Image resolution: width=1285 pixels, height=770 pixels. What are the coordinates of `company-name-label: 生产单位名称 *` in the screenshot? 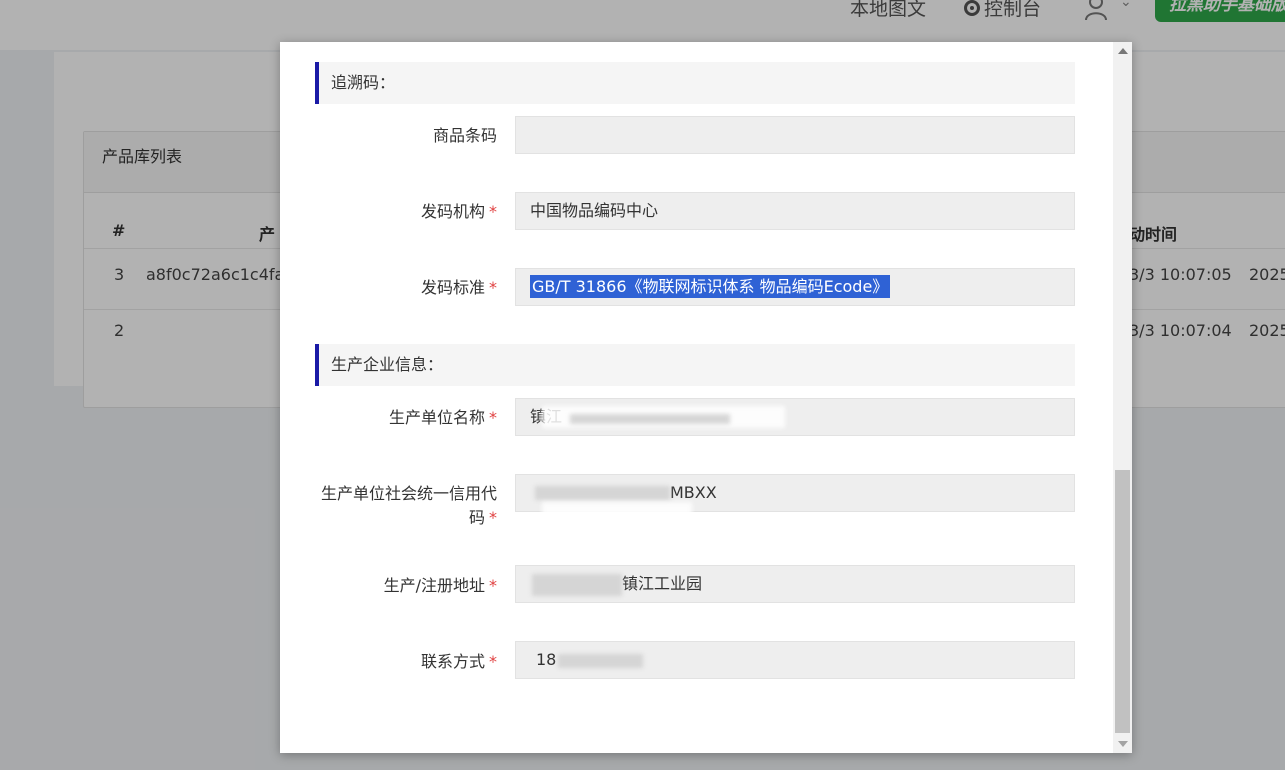 It's located at (442, 417).